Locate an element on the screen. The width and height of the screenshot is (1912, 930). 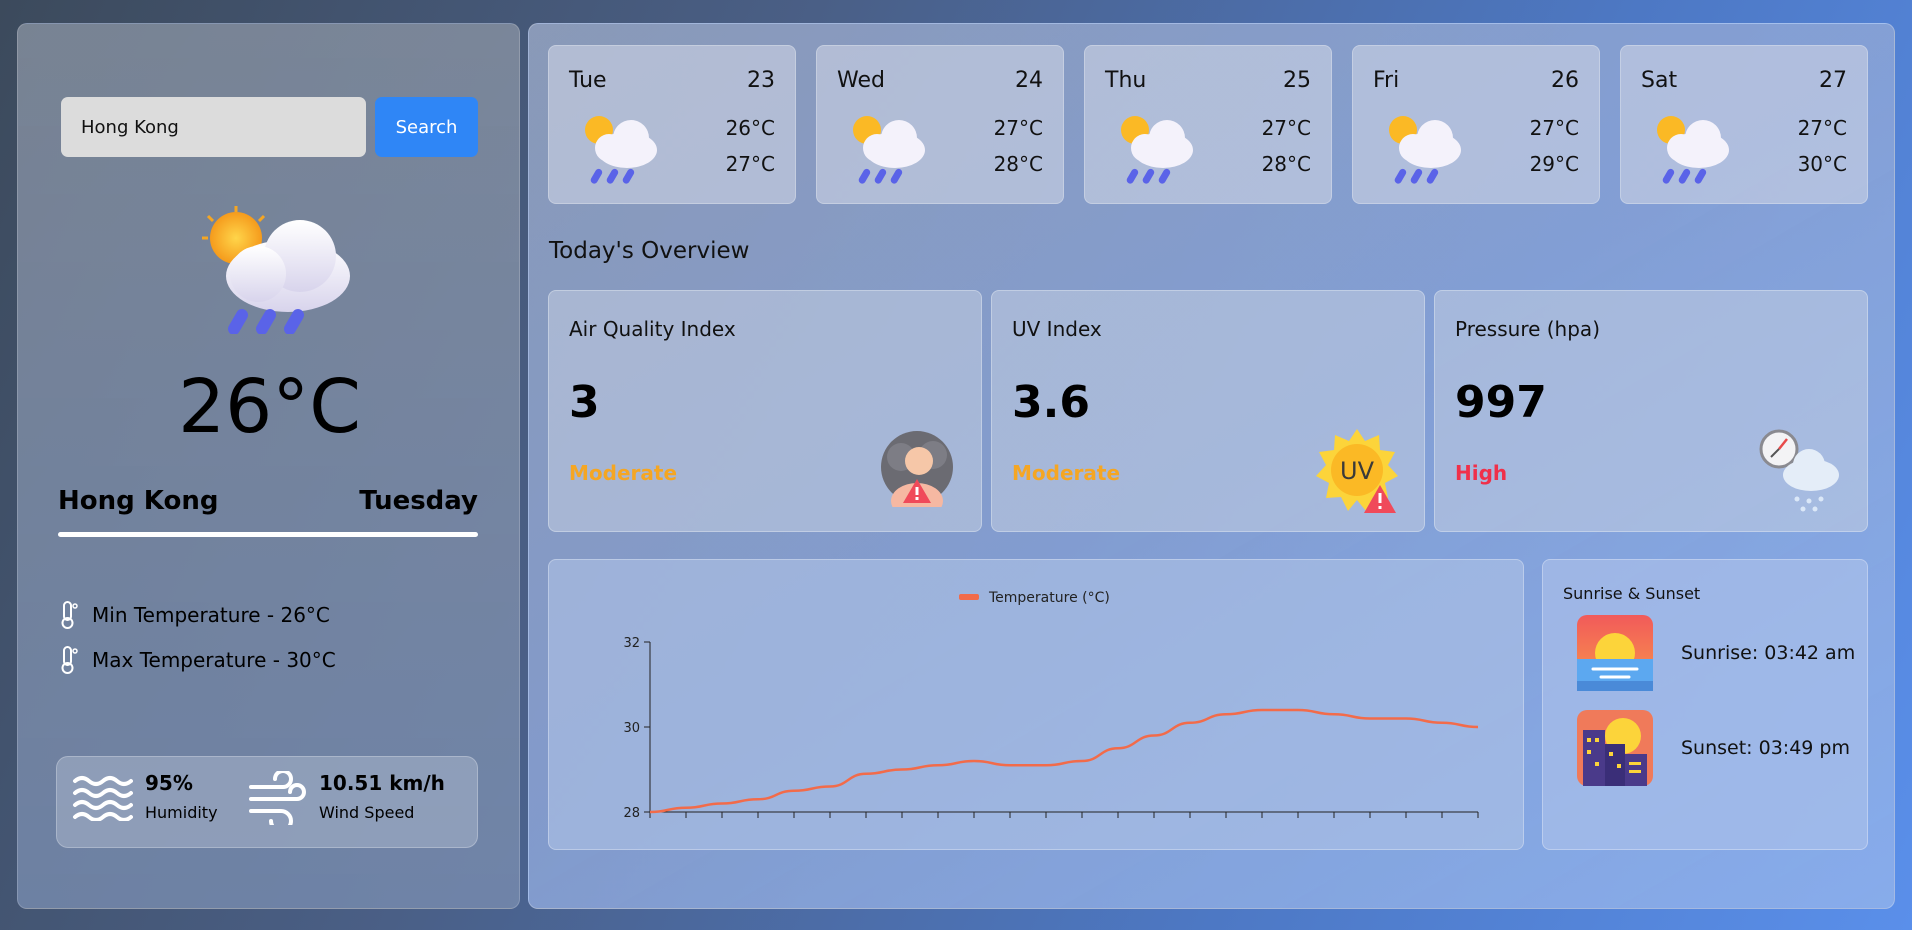
max-temp-row: Max Temperature - 30°C is located at coordinates (197, 660).